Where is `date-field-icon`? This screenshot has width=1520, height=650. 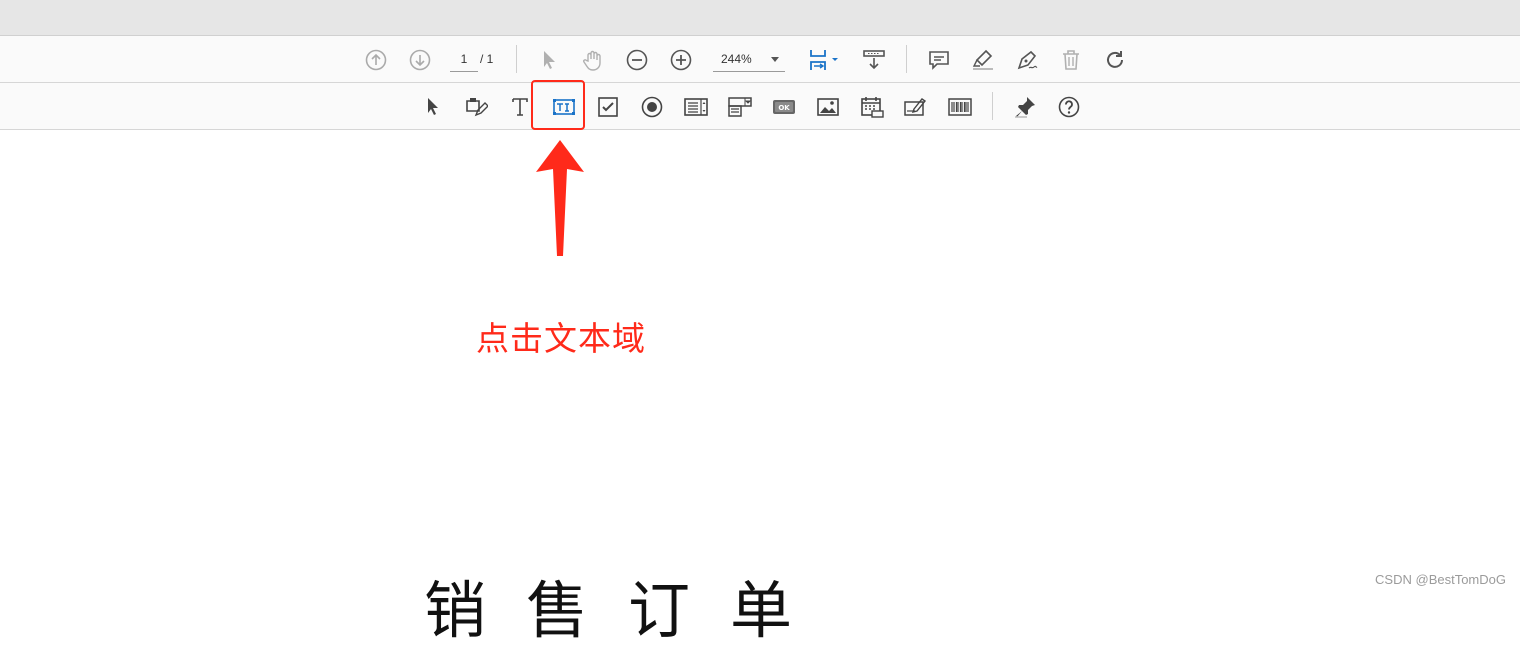
date-field-icon is located at coordinates (872, 107).